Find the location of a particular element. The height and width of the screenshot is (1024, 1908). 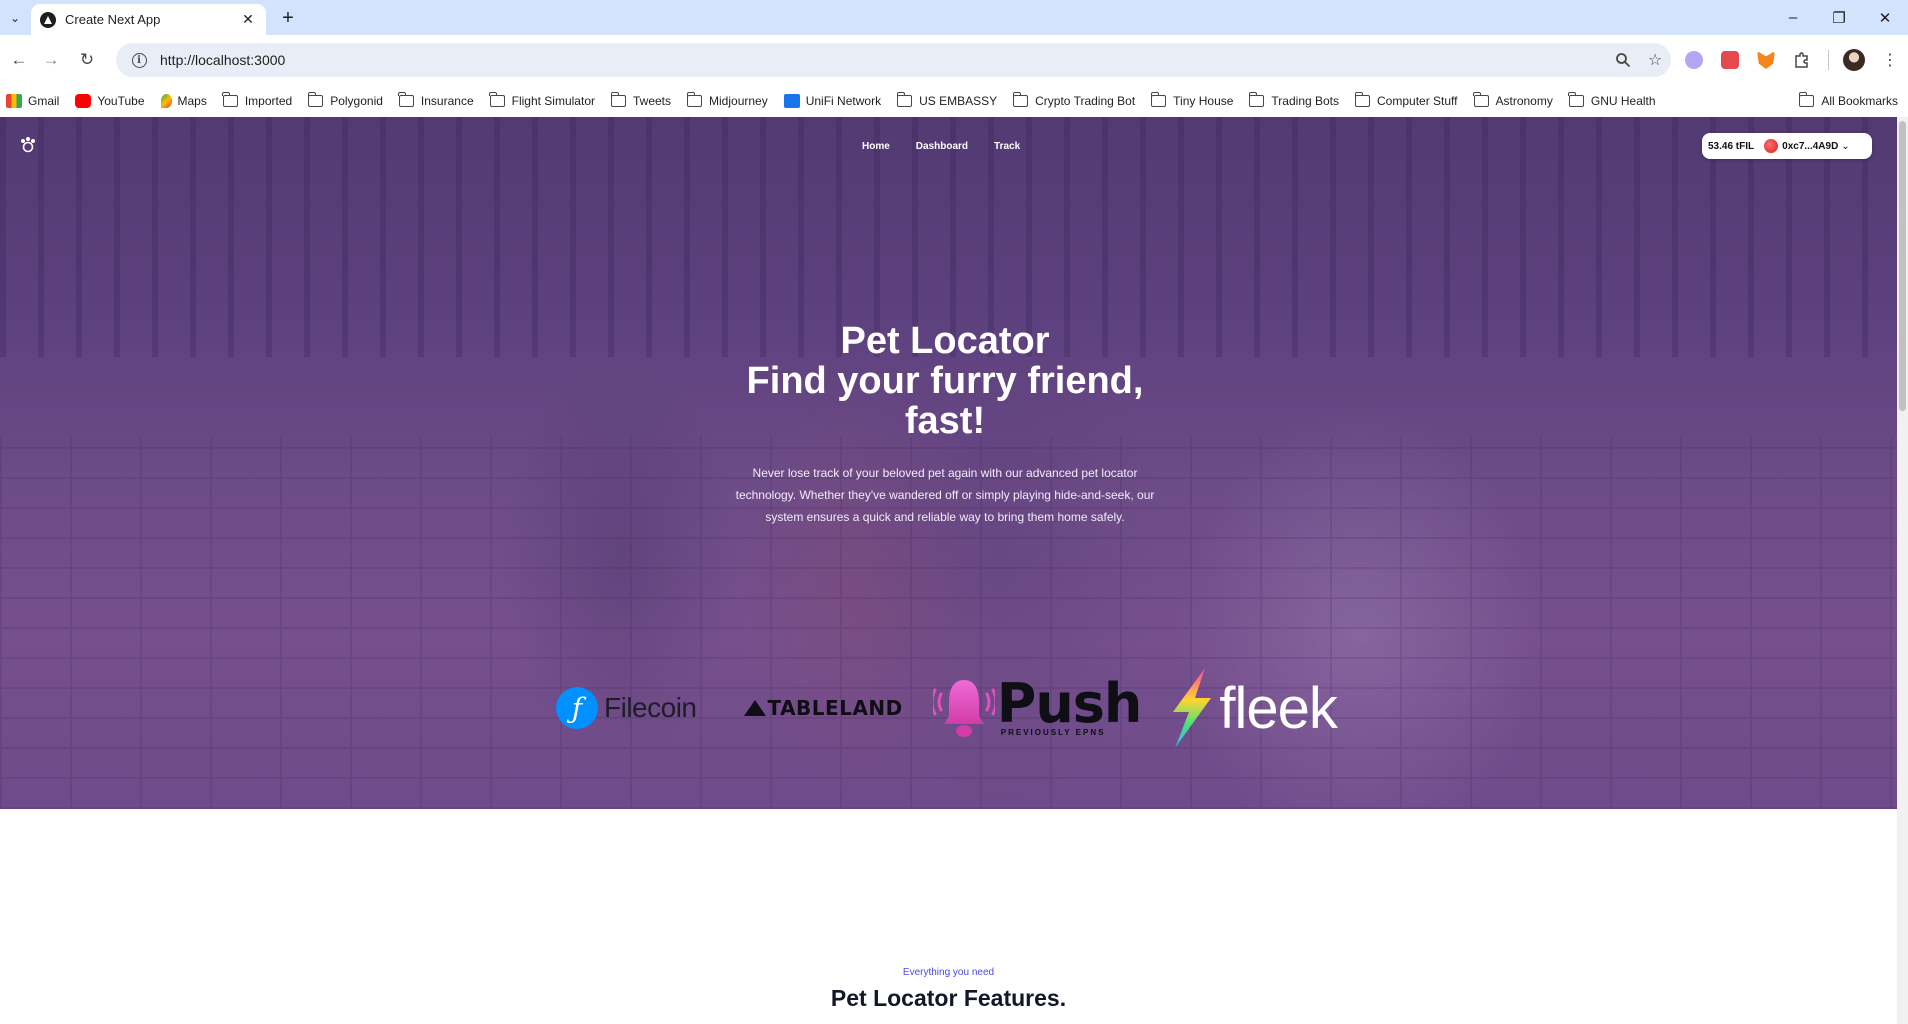

all-bookmarks-folder: All Bookmarks is located at coordinates (1848, 101).